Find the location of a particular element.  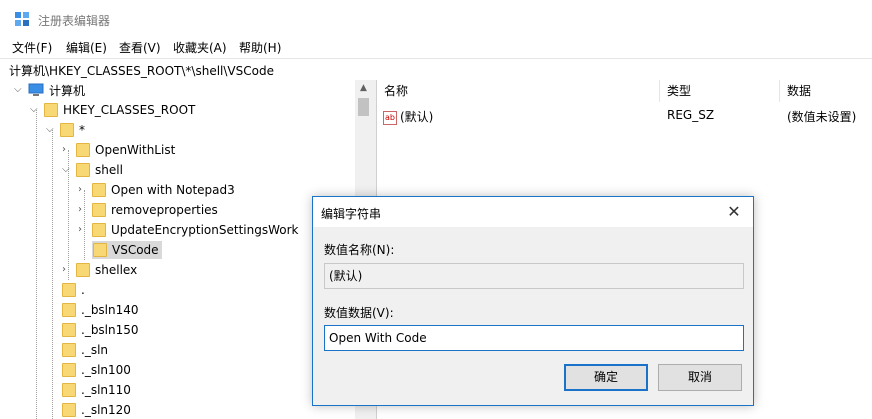

tree-item-label: VSCode is located at coordinates (135, 250).